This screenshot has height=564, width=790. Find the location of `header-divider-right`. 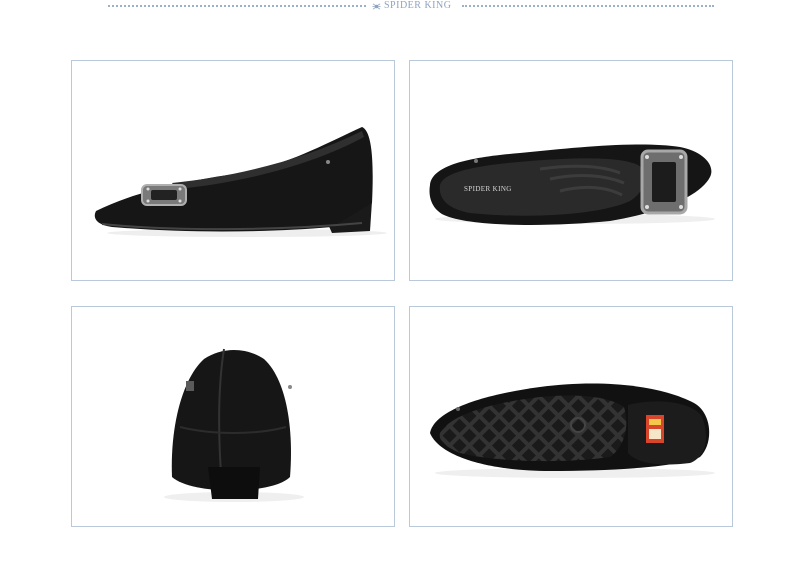

header-divider-right is located at coordinates (588, 6).